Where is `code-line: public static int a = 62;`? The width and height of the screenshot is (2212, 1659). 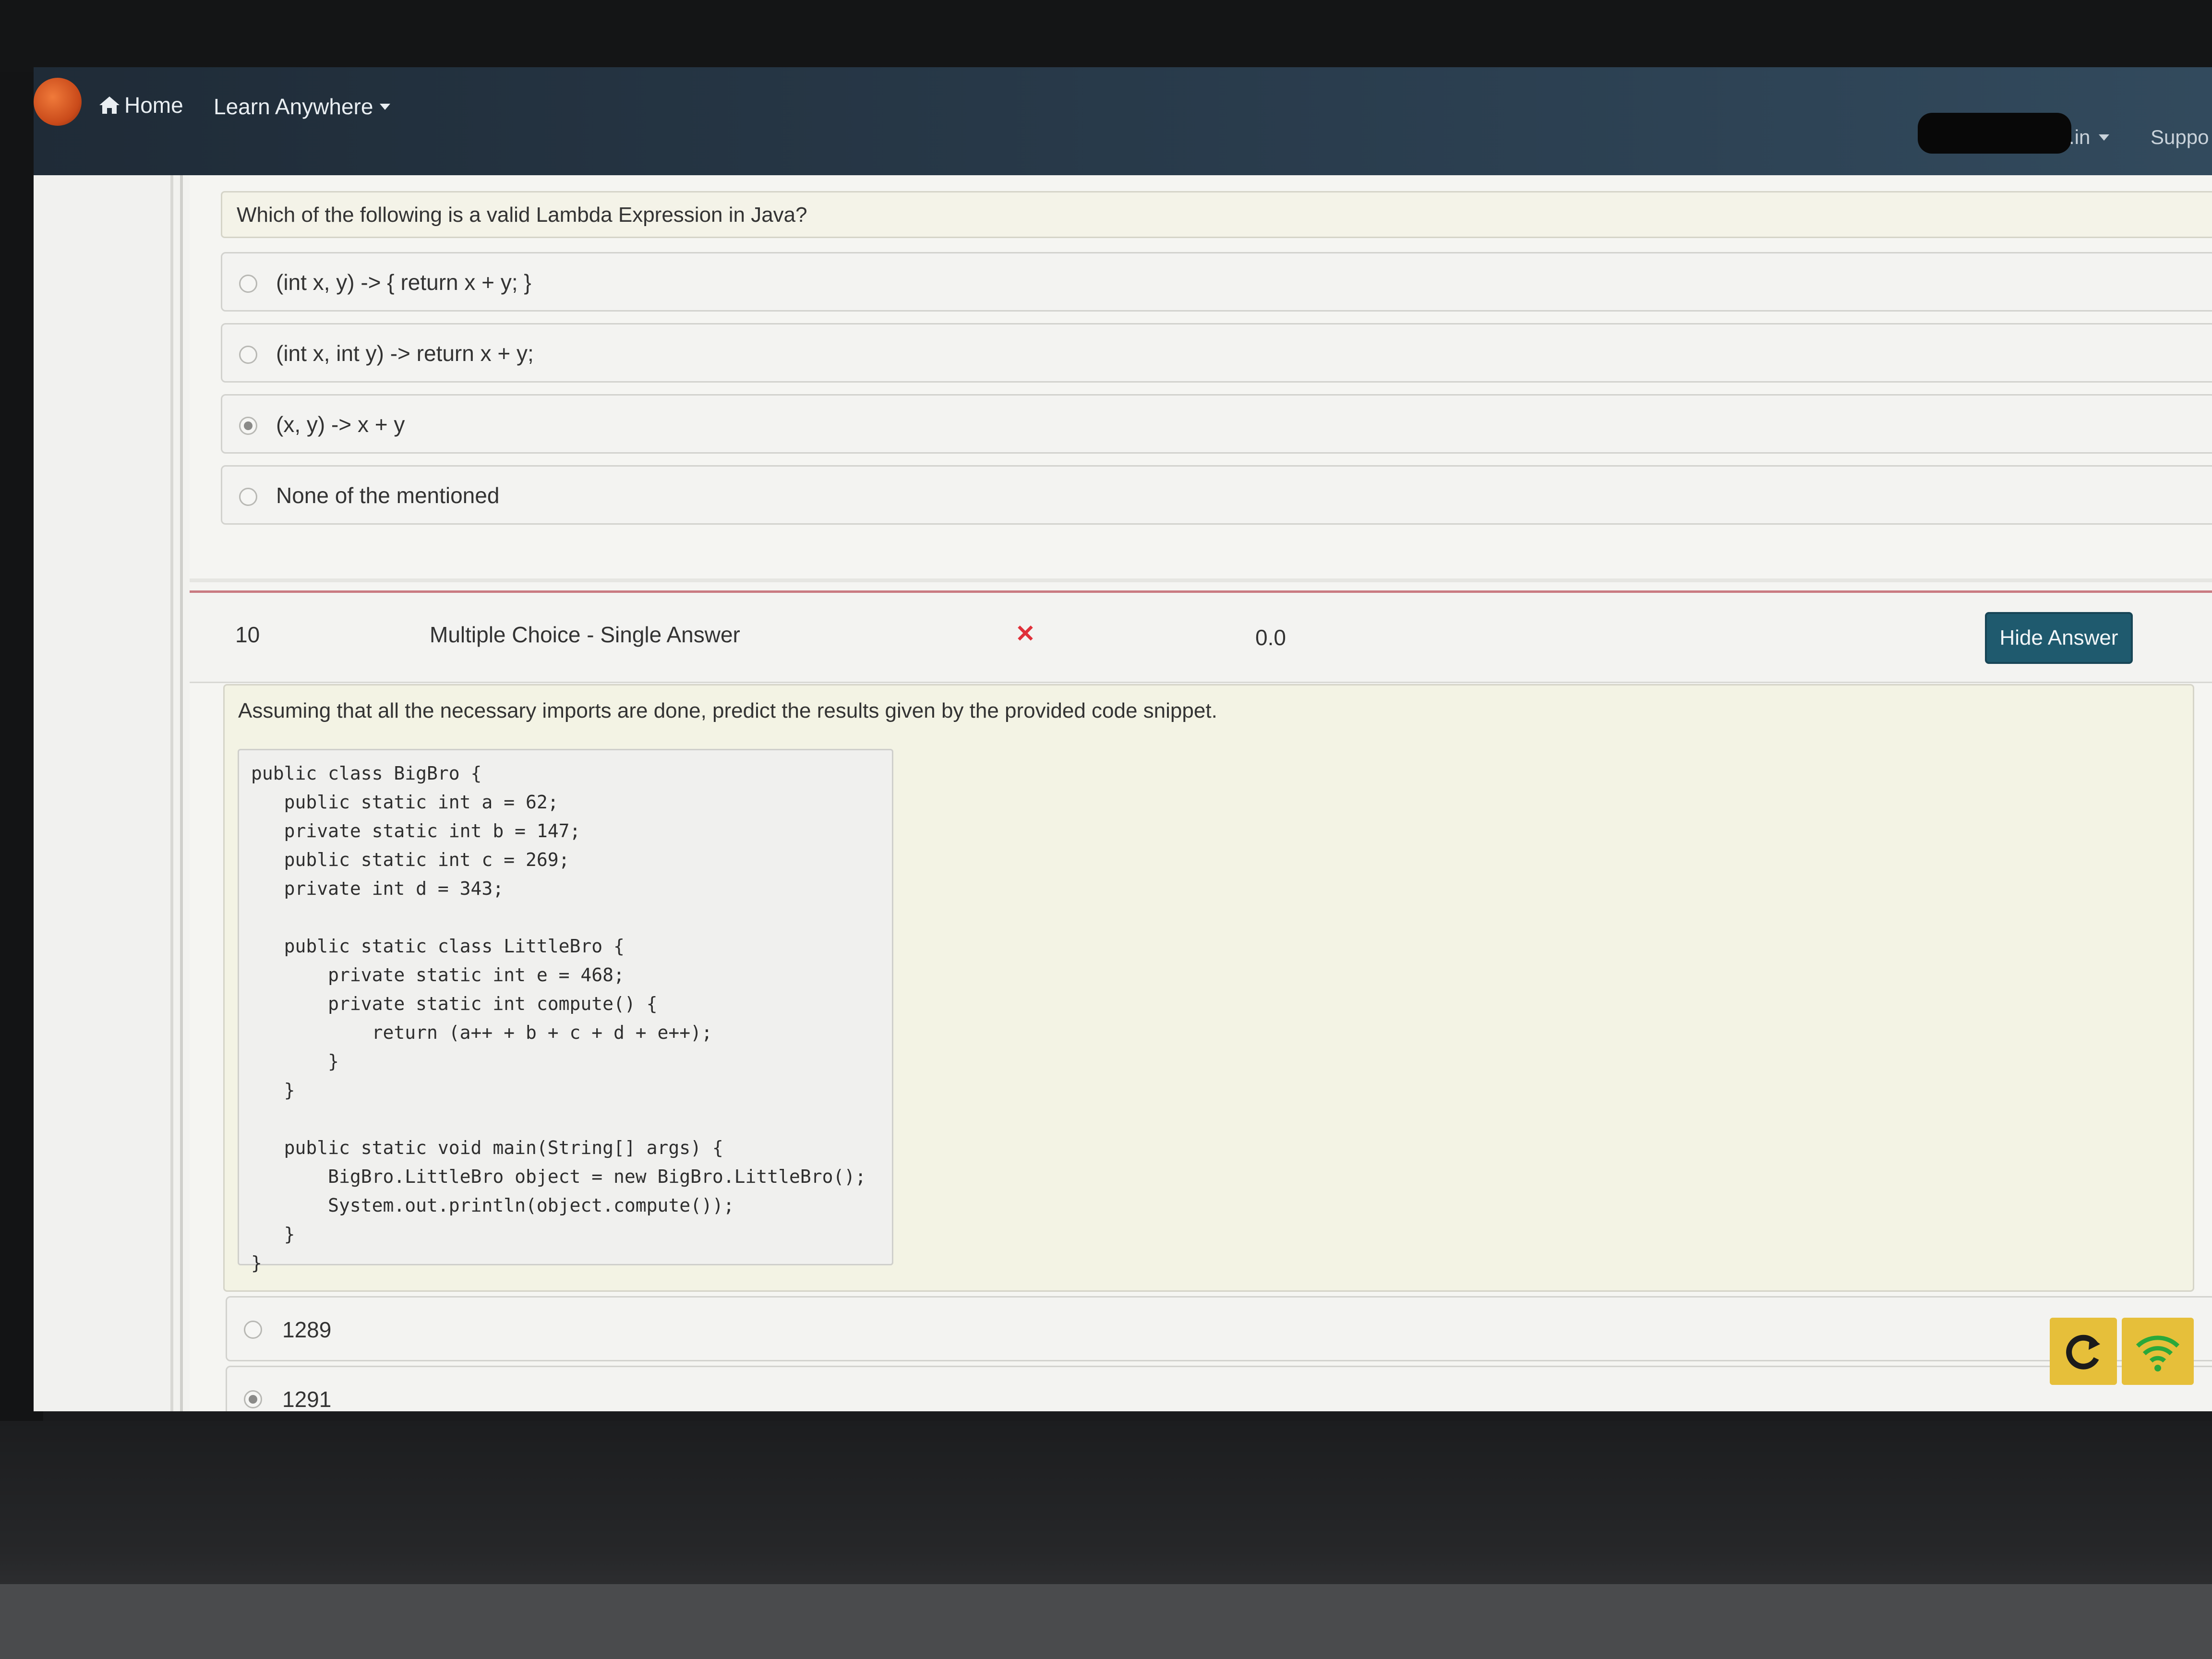 code-line: public static int a = 62; is located at coordinates (421, 802).